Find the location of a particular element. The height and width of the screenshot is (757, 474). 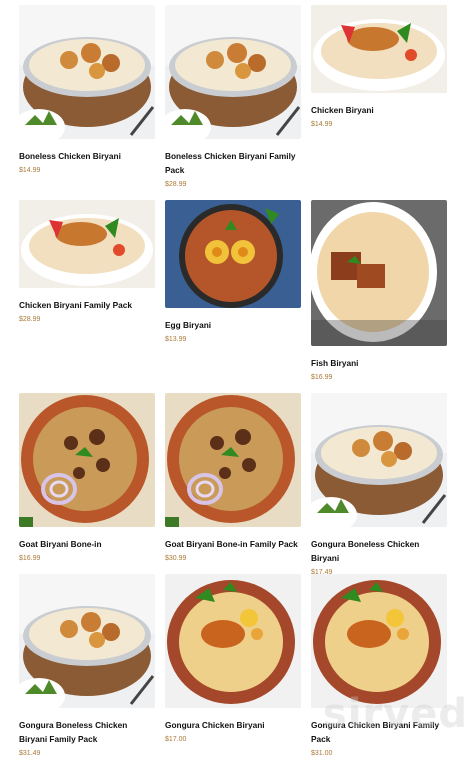

menu-item-card: Boneless Chicken Biryani $14.99 is located at coordinates (87, 90).